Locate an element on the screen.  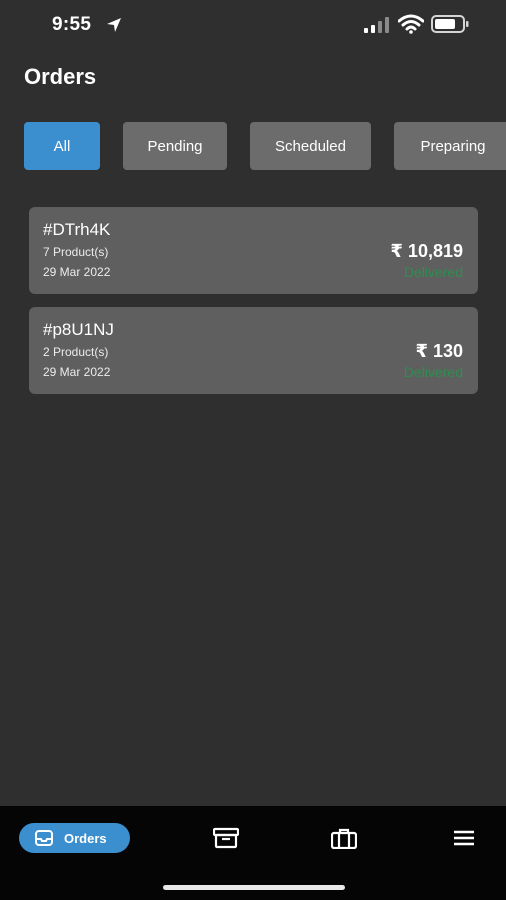
filter-label: All is located at coordinates (62, 146).